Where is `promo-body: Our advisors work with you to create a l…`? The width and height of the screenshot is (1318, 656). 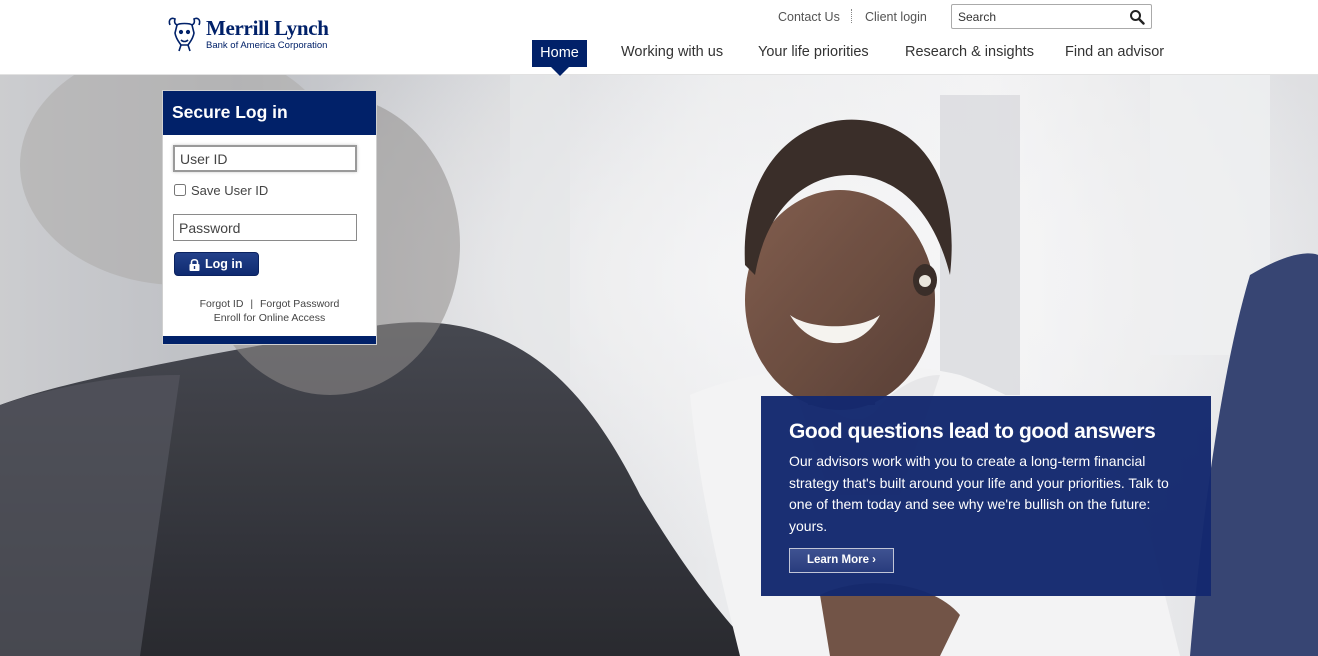
promo-body: Our advisors work with you to create a l… is located at coordinates (979, 493).